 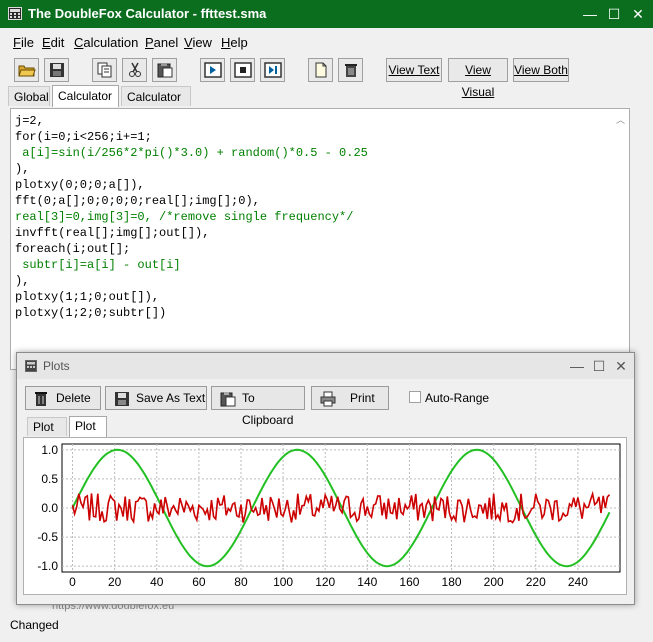 I want to click on tab-plot-2: Plot 2, so click(x=88, y=434).